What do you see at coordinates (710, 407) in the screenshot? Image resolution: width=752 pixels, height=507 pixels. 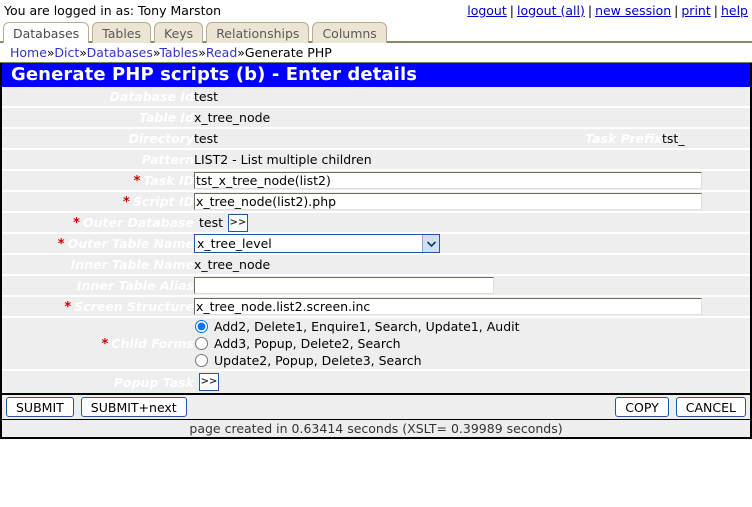 I see `cancel-button: CANCEL` at bounding box center [710, 407].